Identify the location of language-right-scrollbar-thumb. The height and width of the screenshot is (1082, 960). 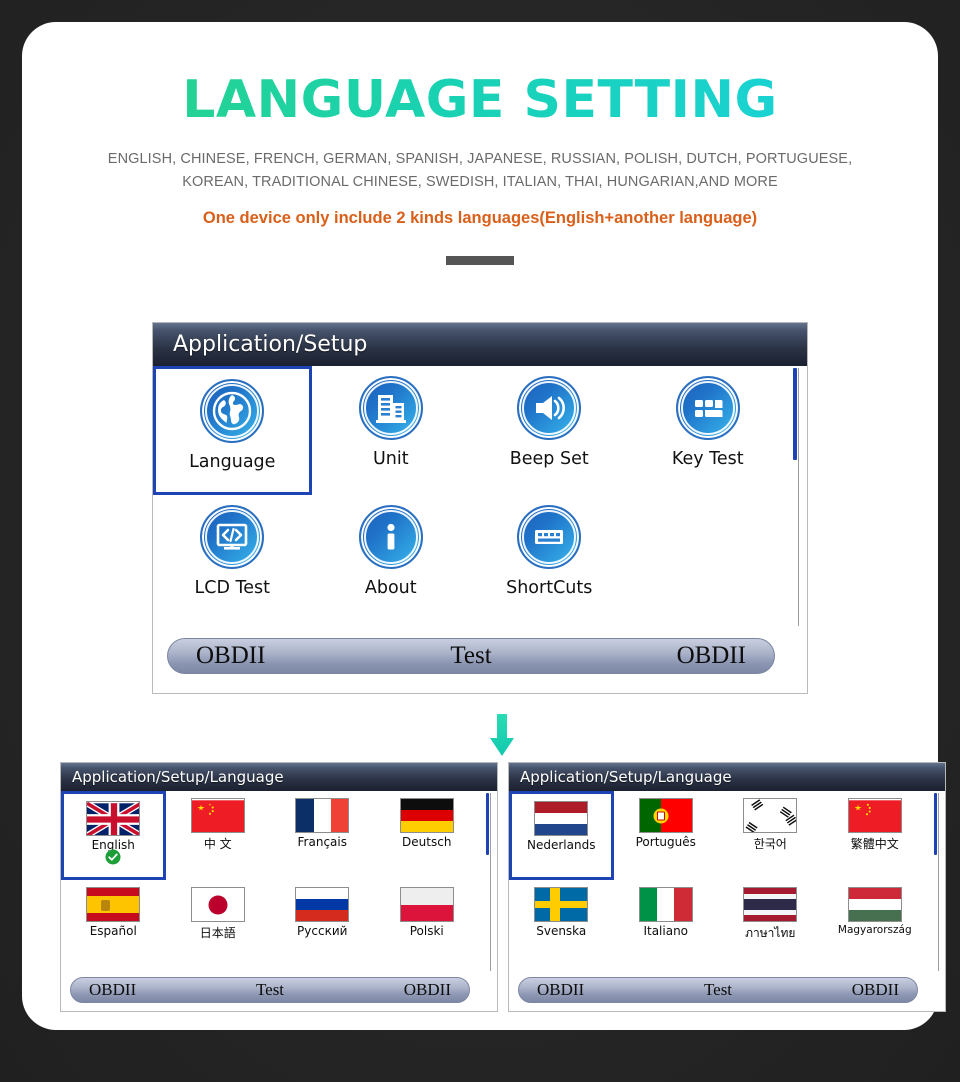
(935, 824).